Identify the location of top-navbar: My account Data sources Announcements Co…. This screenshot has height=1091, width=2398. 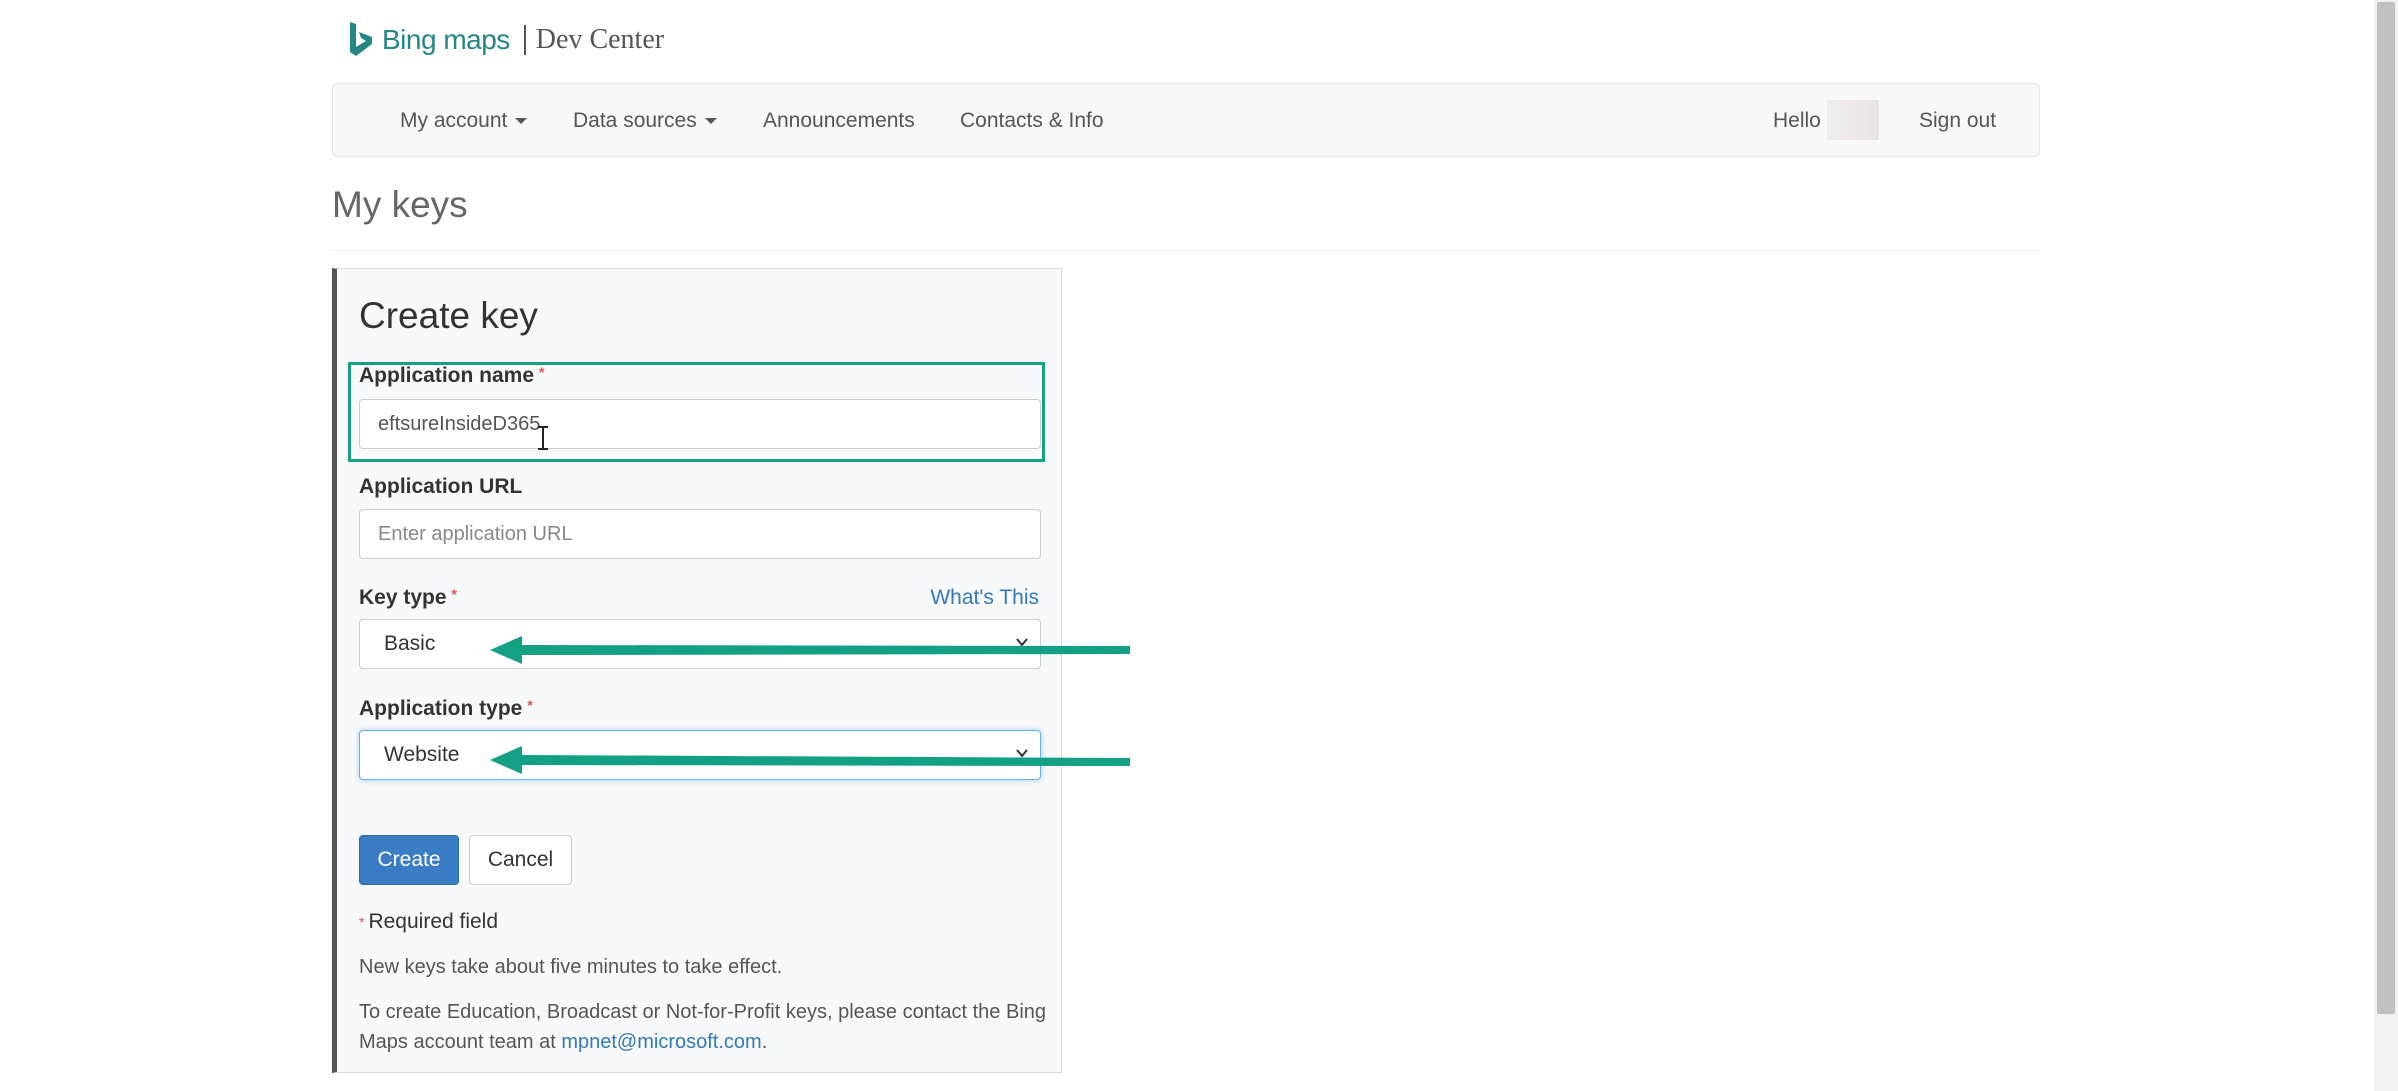
(1186, 120).